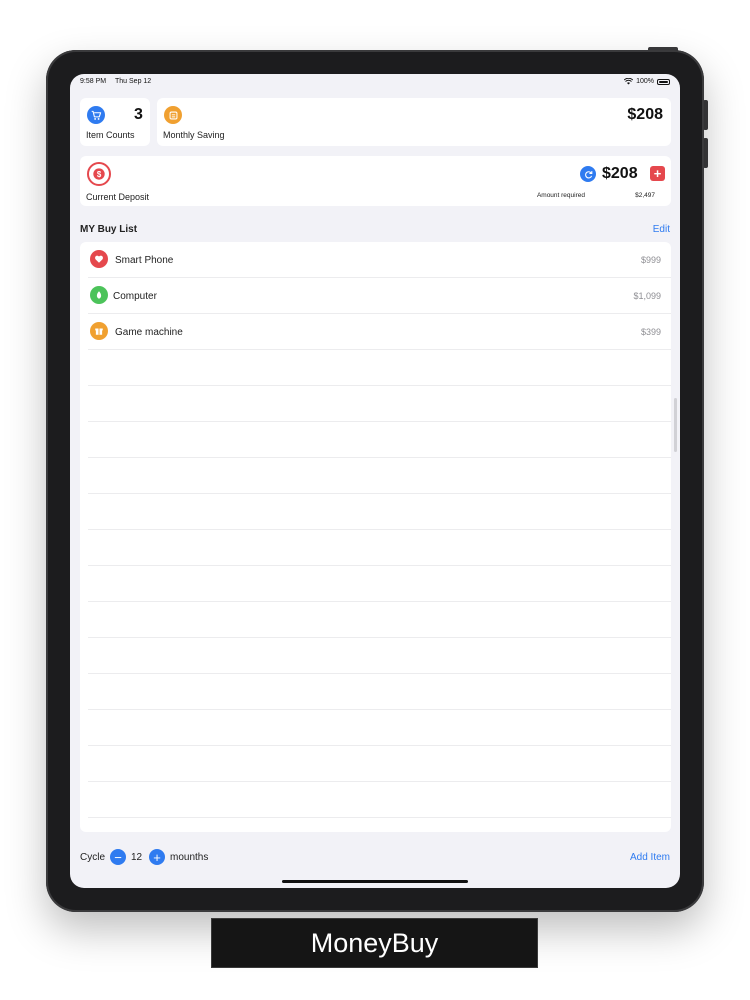 Image resolution: width=750 pixels, height=1000 pixels. What do you see at coordinates (115, 122) in the screenshot?
I see `item-counts-card: 3 Item Counts` at bounding box center [115, 122].